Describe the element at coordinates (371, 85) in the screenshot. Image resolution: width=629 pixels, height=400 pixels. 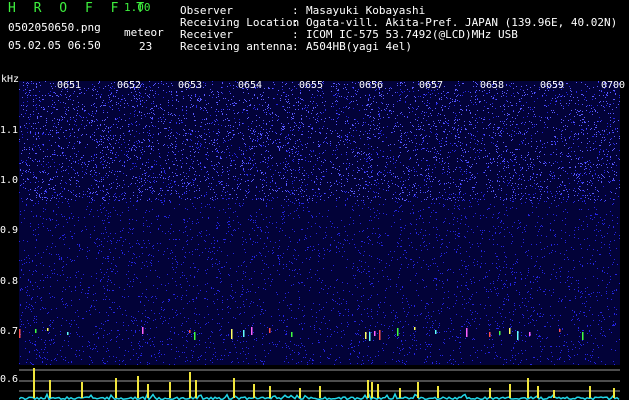
I see `x-tick-label: 0656` at that location.